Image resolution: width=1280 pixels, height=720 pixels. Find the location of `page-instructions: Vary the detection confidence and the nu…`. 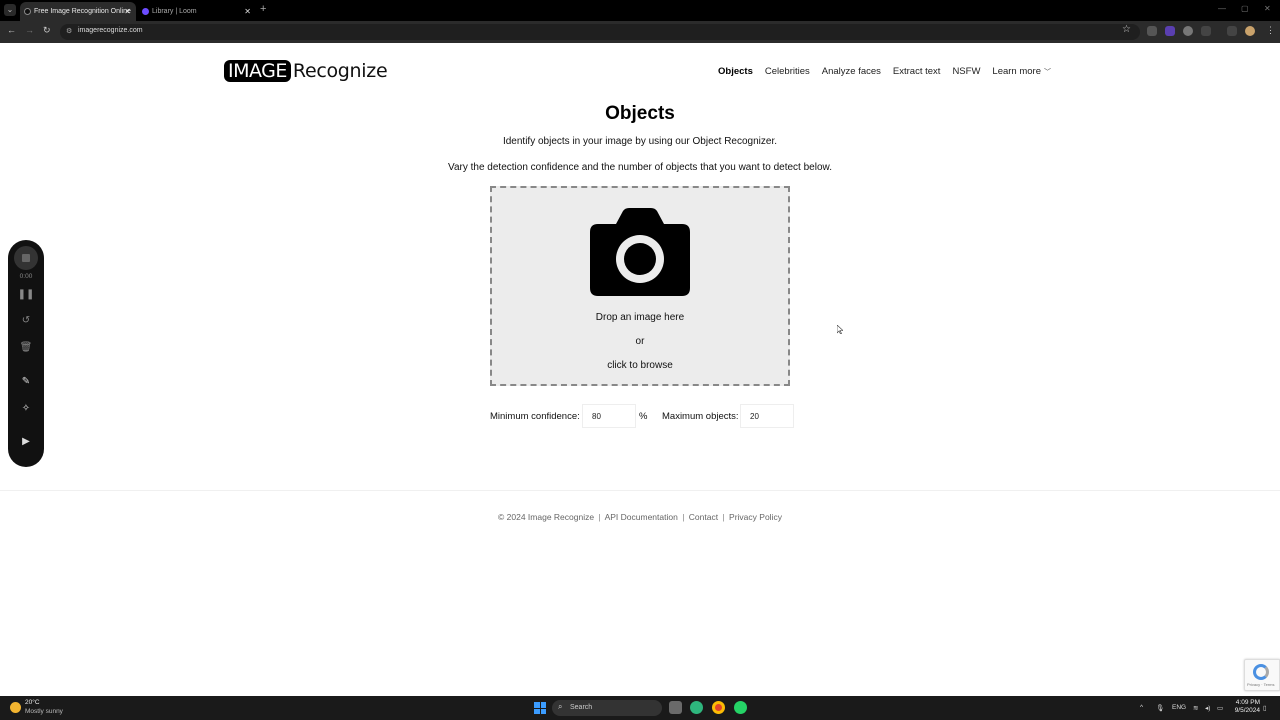

page-instructions: Vary the detection confidence and the nu… is located at coordinates (640, 167).